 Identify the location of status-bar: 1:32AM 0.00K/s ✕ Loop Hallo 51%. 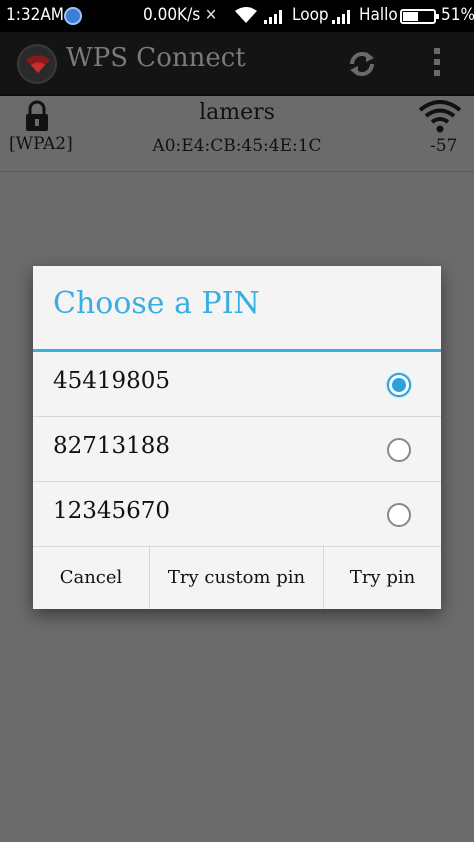
(237, 16).